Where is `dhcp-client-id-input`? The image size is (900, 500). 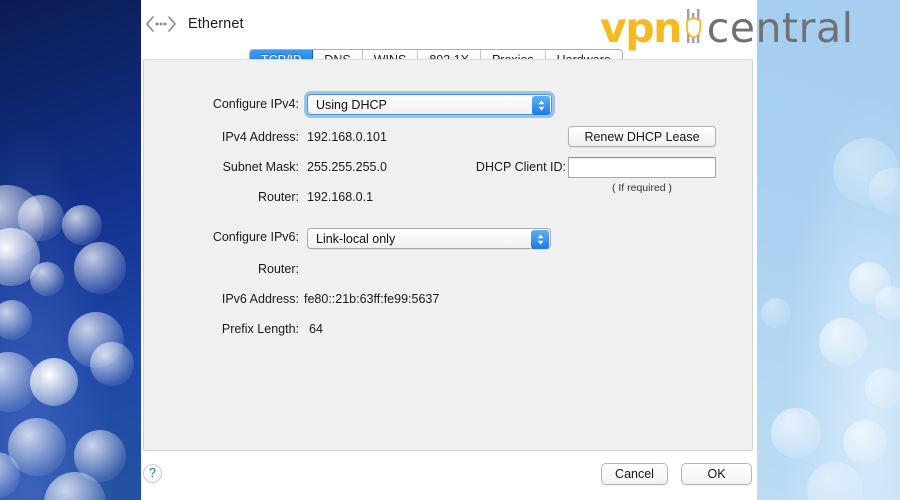
dhcp-client-id-input is located at coordinates (642, 167).